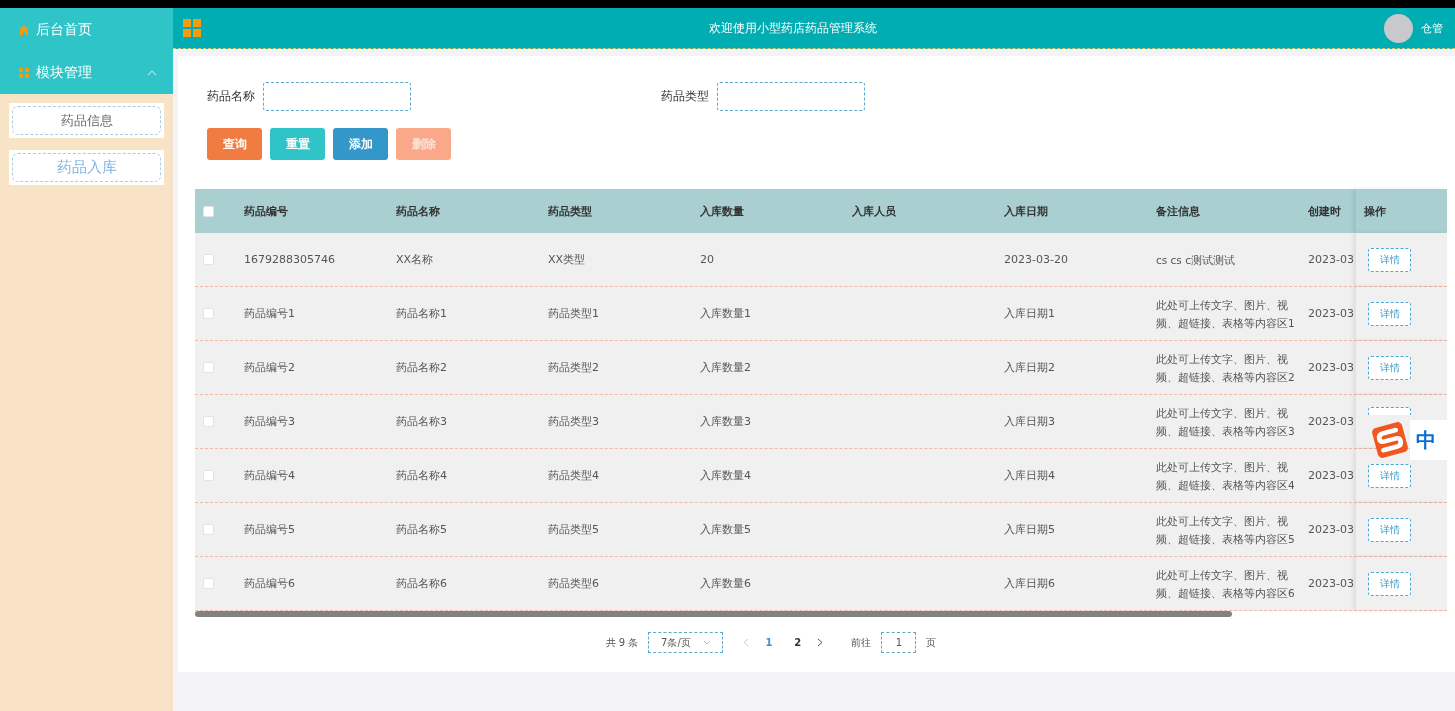  I want to click on column-header: 药品编号, so click(266, 211).